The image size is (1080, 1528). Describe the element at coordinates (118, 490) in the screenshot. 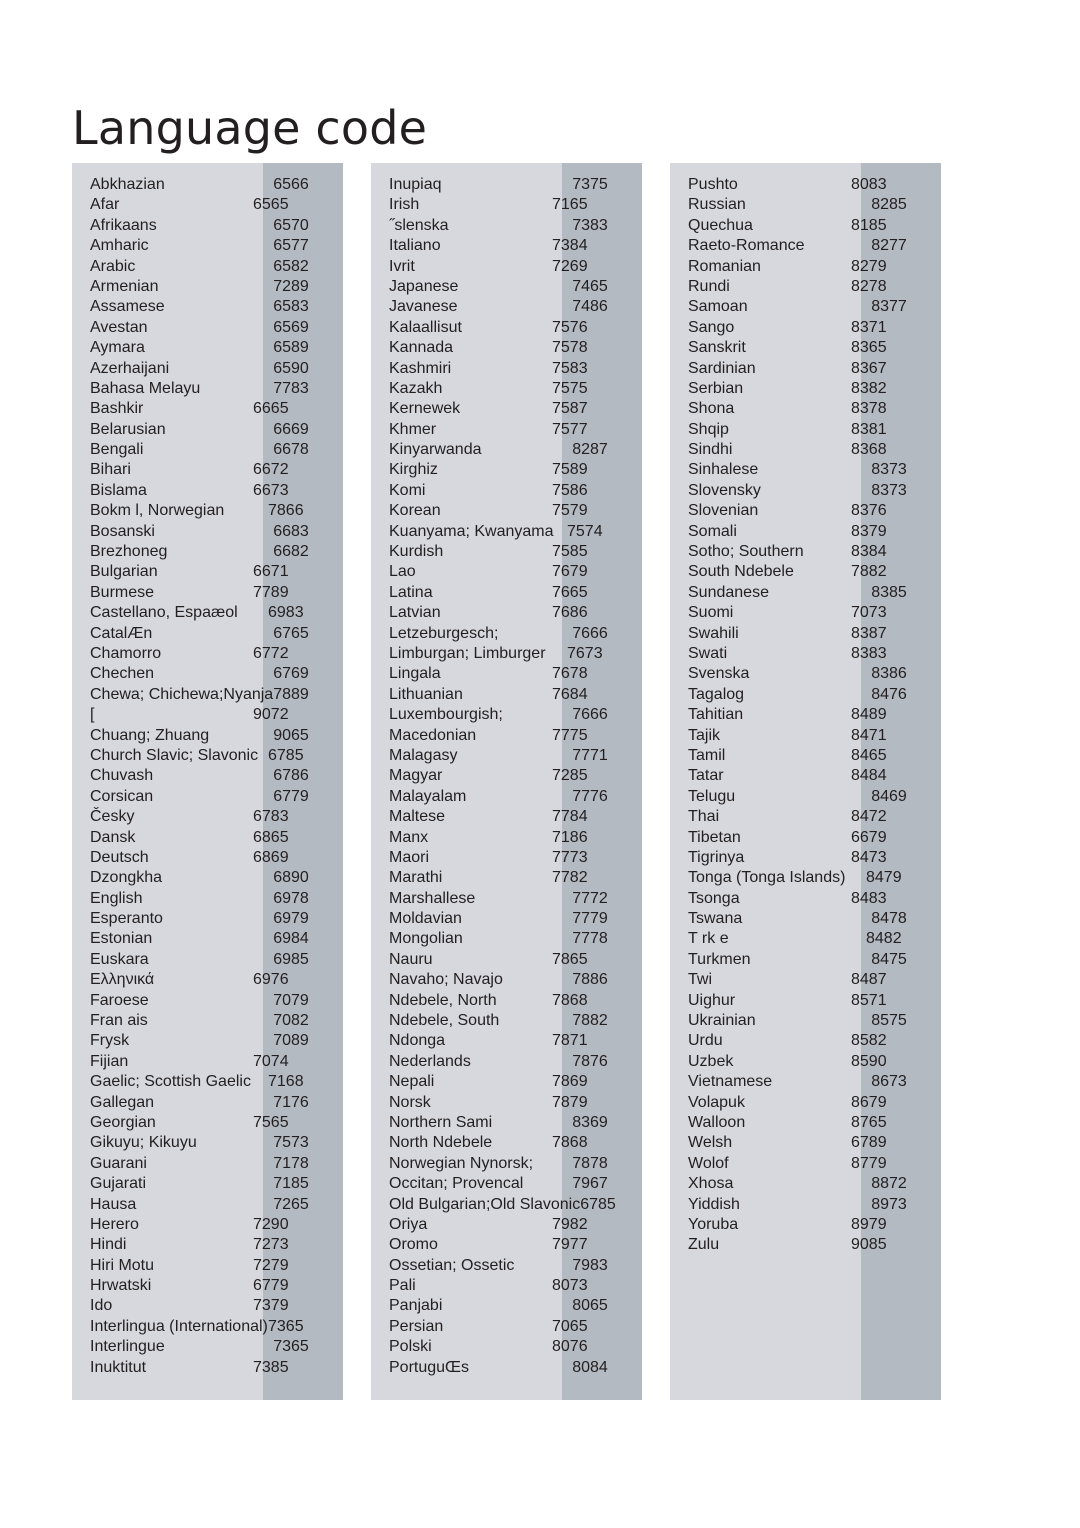

I see `language-name: Bislama` at that location.